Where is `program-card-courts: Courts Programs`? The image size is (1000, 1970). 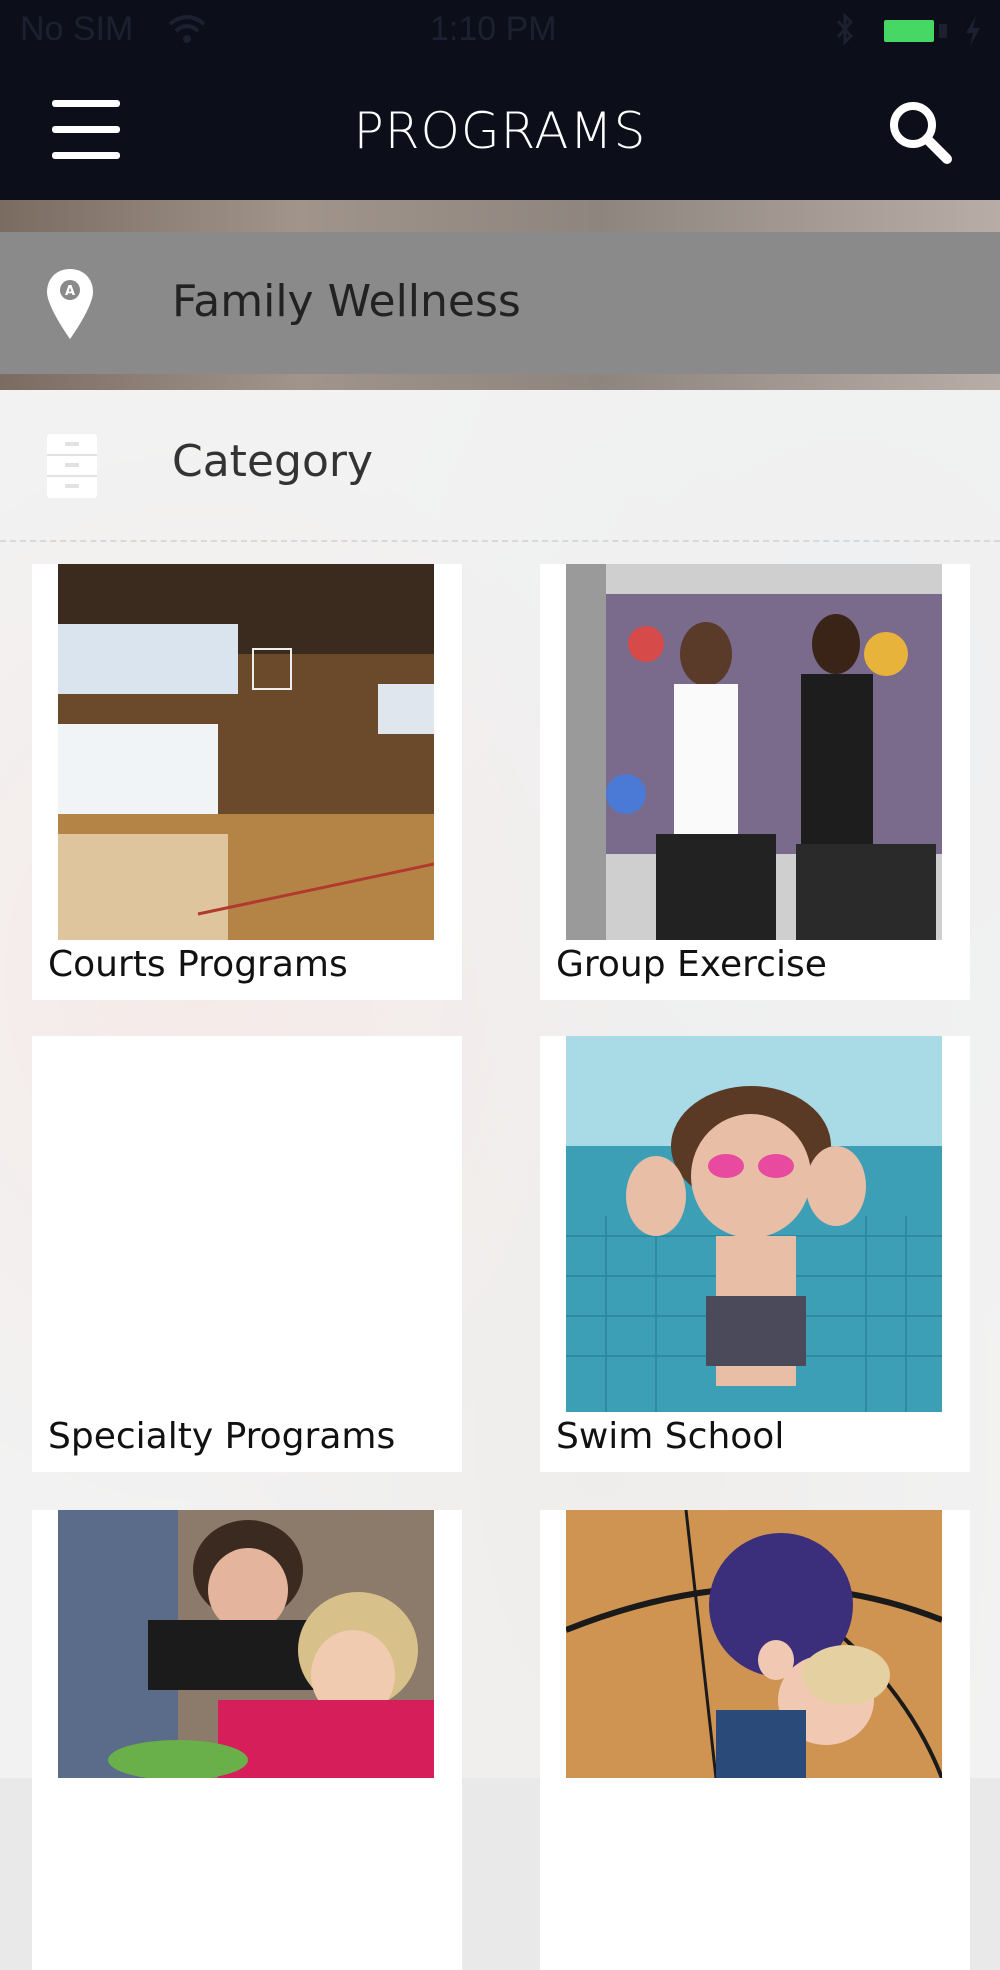 program-card-courts: Courts Programs is located at coordinates (247, 782).